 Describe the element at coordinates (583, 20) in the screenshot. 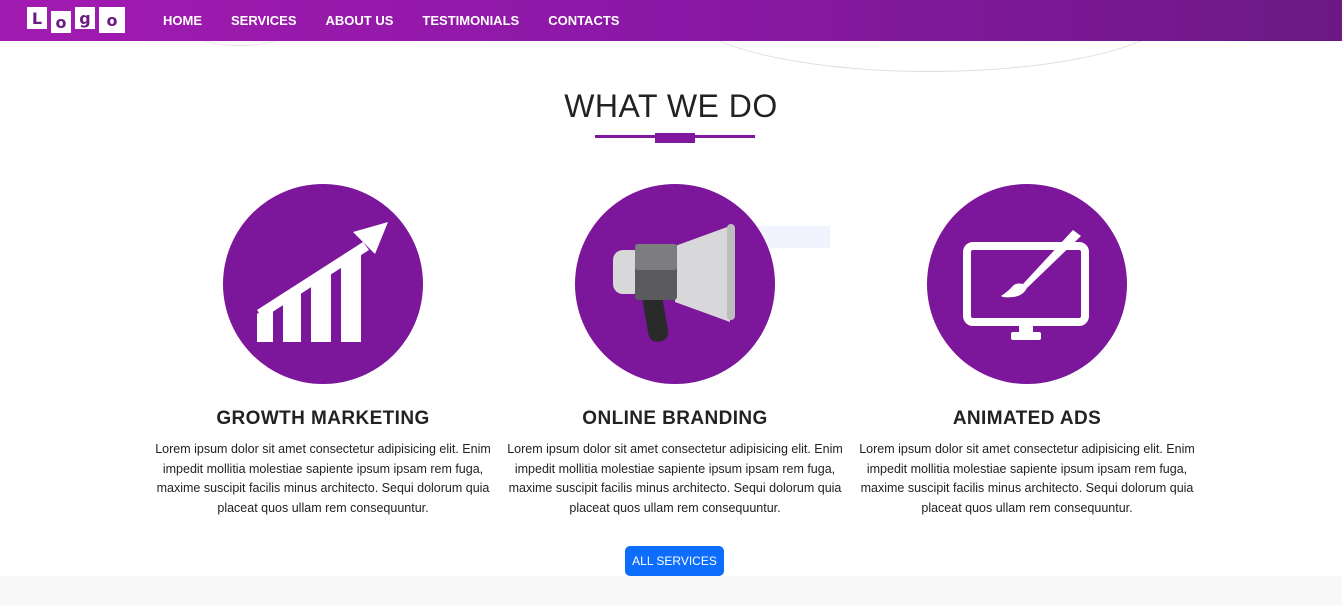

I see `nav-link-contacts: CONTACTS` at that location.